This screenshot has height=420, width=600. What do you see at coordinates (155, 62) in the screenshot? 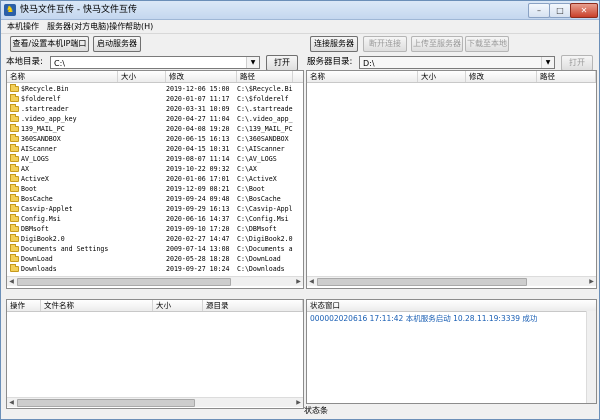
I see `local-dir-combo: C:\ ▼` at bounding box center [155, 62].